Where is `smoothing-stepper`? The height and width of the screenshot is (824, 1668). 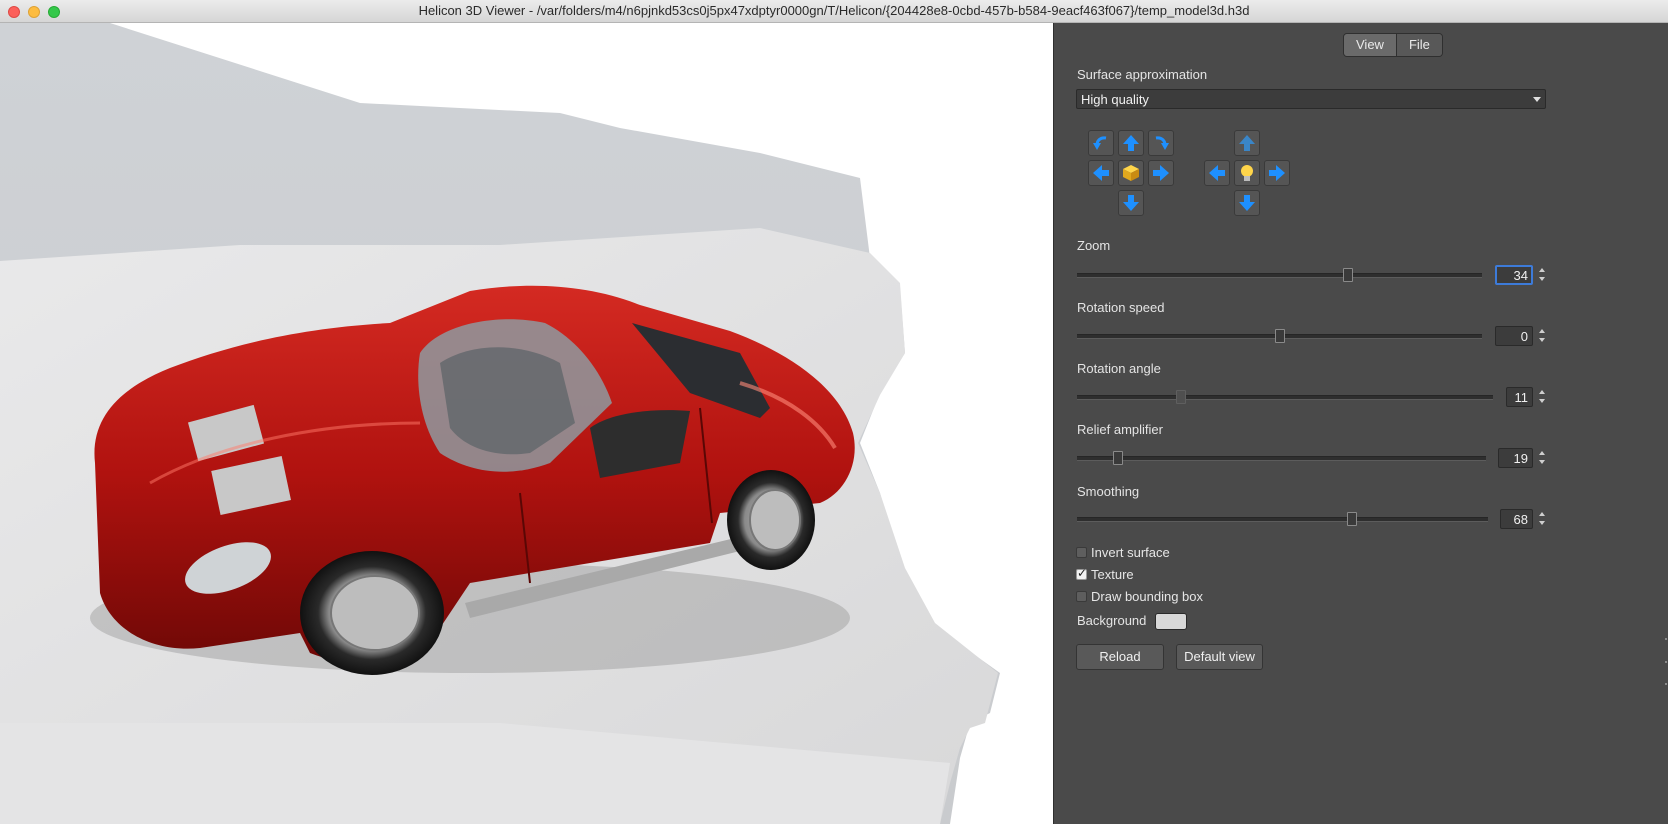 smoothing-stepper is located at coordinates (1542, 519).